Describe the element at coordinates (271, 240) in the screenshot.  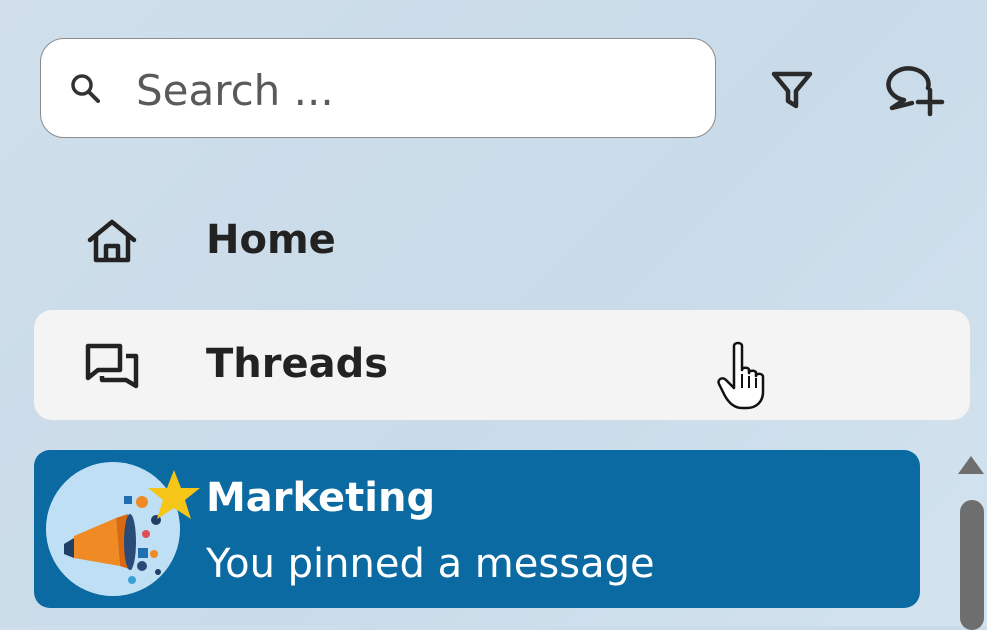
I see `nav-item-home-label: Home` at that location.